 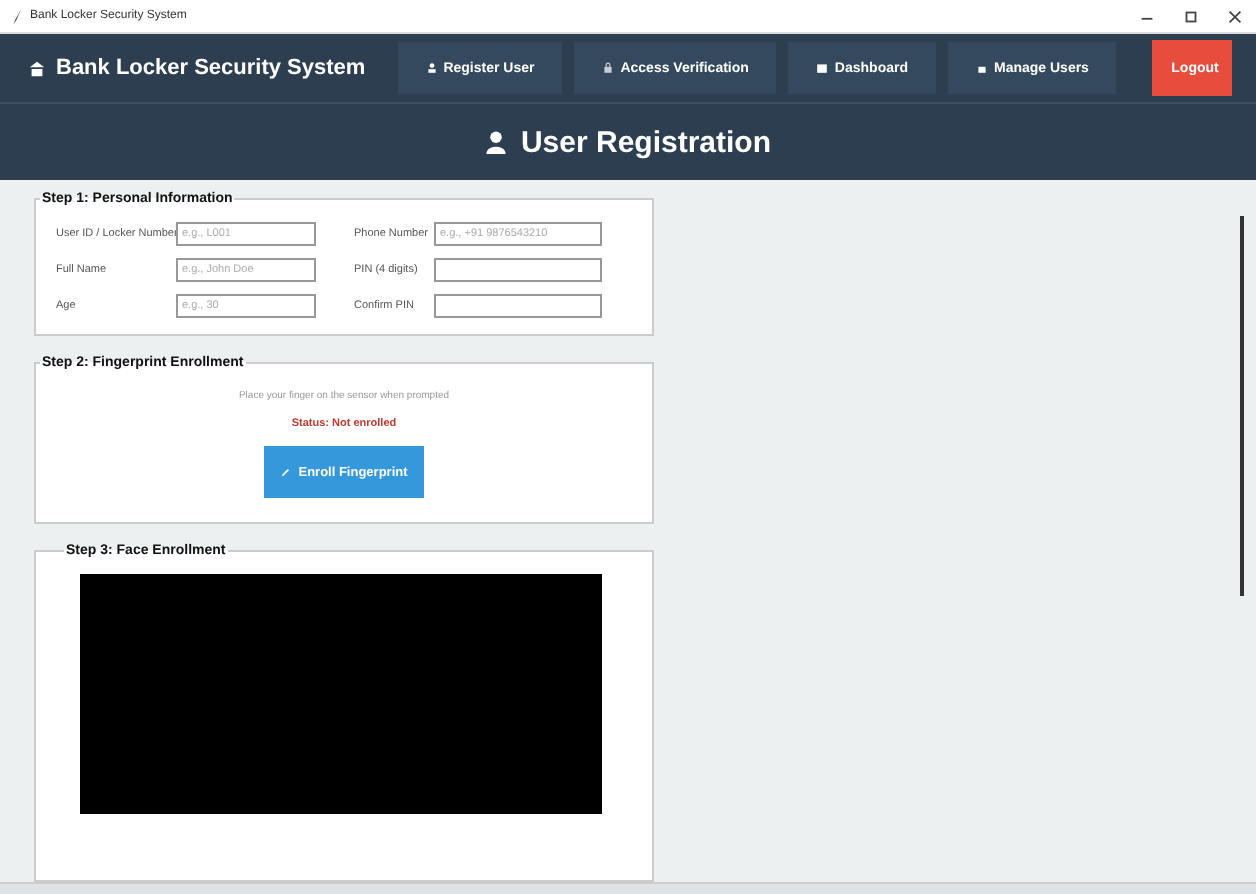 What do you see at coordinates (1242, 406) in the screenshot?
I see `scrollbar` at bounding box center [1242, 406].